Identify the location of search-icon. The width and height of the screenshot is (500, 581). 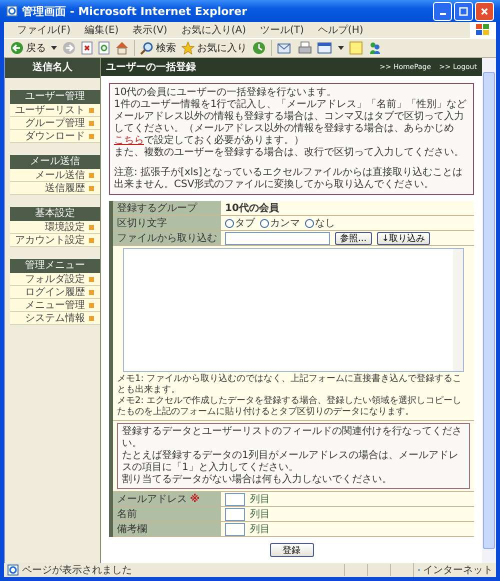
(147, 48).